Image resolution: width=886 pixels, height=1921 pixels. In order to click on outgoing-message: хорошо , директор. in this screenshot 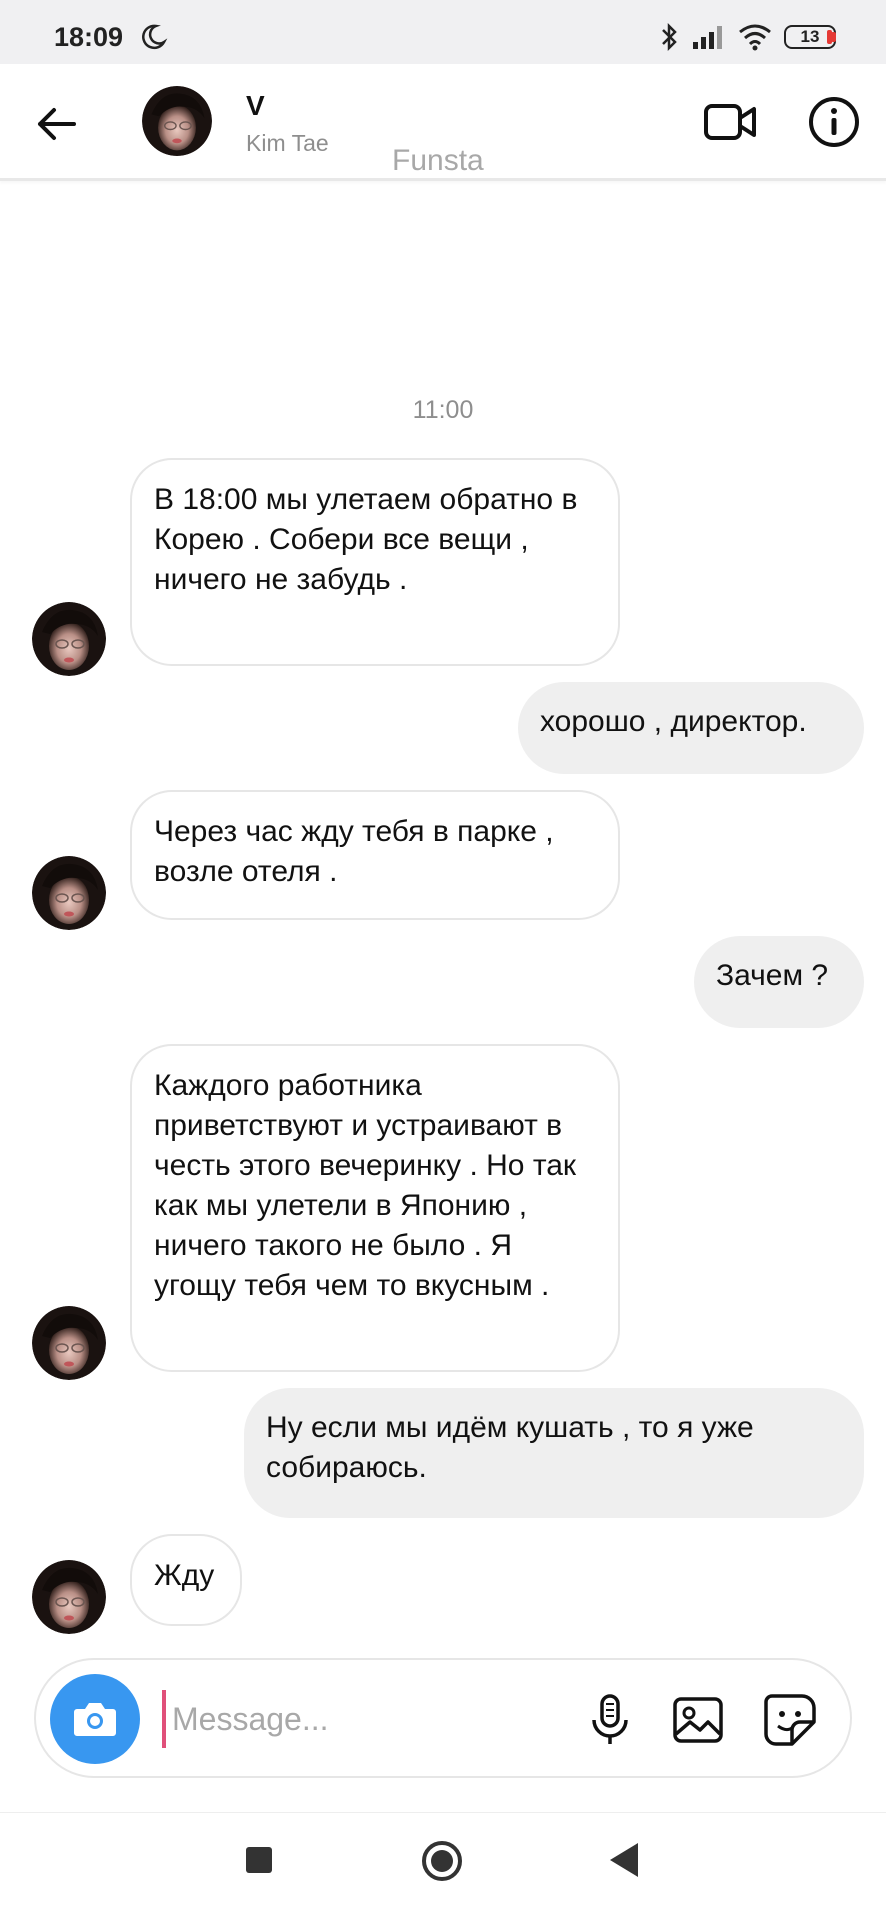, I will do `click(691, 728)`.